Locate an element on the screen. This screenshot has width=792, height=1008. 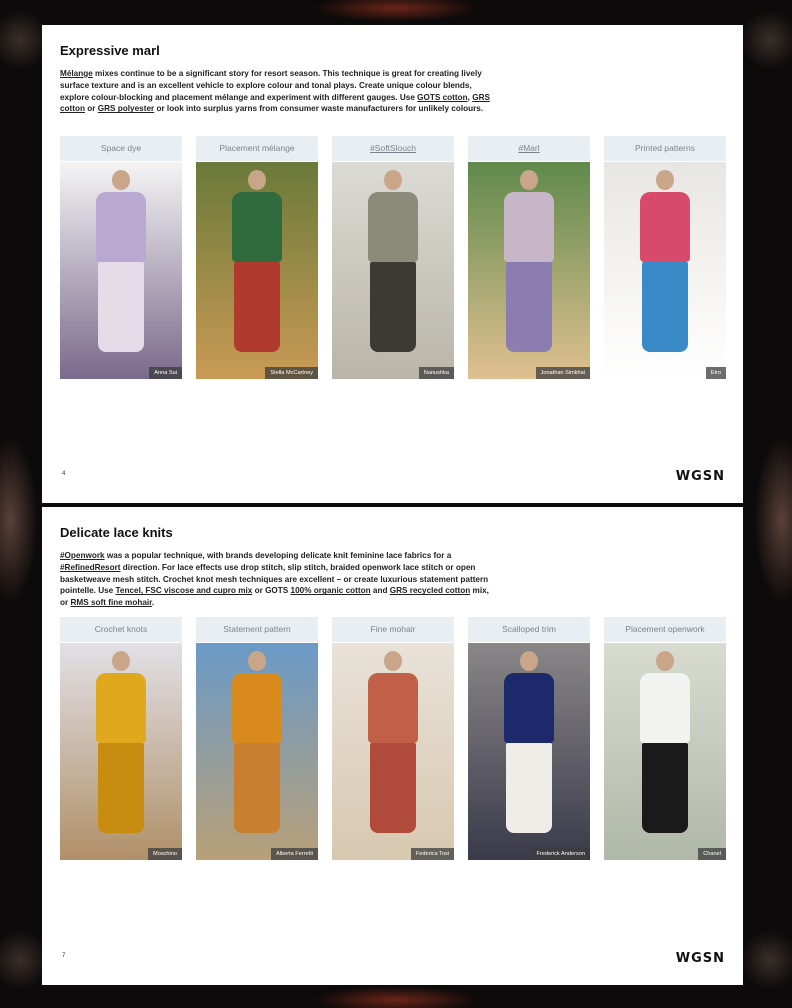
column-label: Statement pattern is located at coordinates (257, 629).